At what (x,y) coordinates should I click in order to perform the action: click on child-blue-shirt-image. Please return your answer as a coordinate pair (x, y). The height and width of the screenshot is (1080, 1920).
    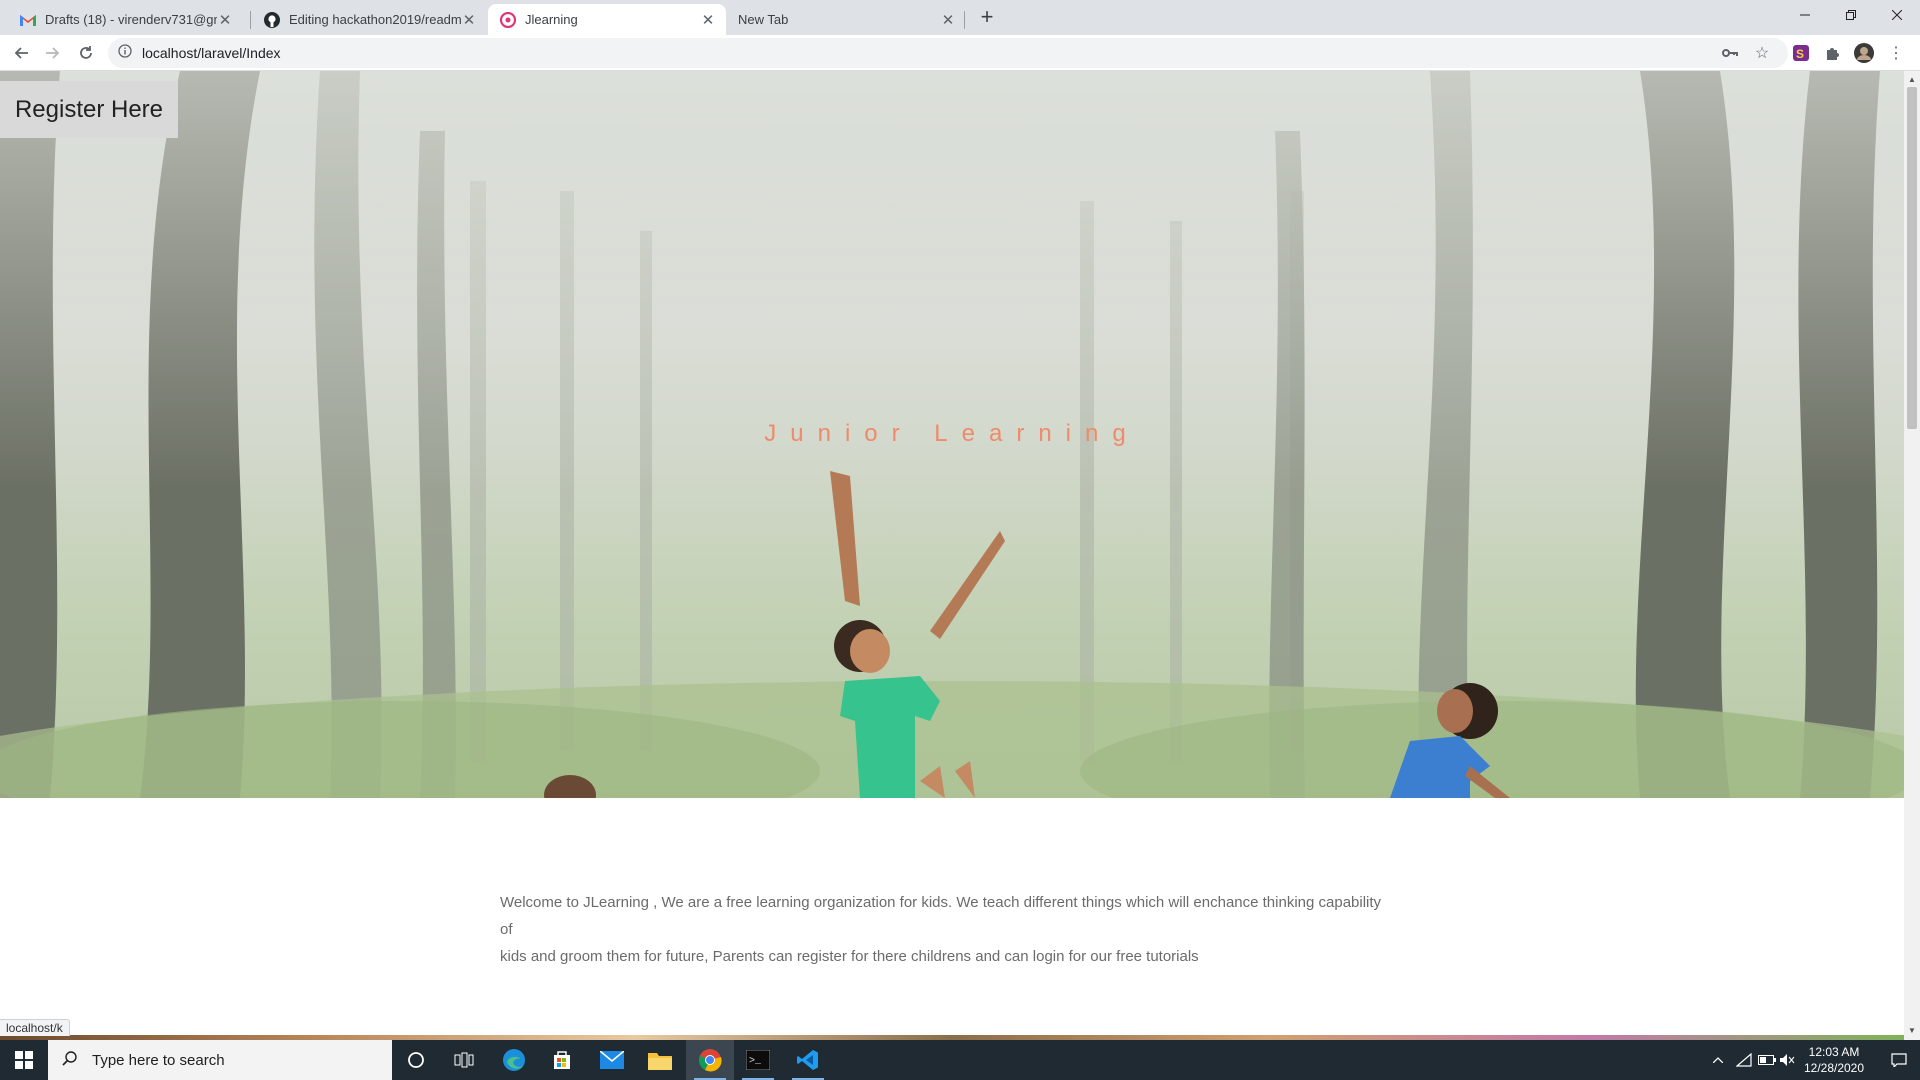
    Looking at the image, I should click on (1450, 740).